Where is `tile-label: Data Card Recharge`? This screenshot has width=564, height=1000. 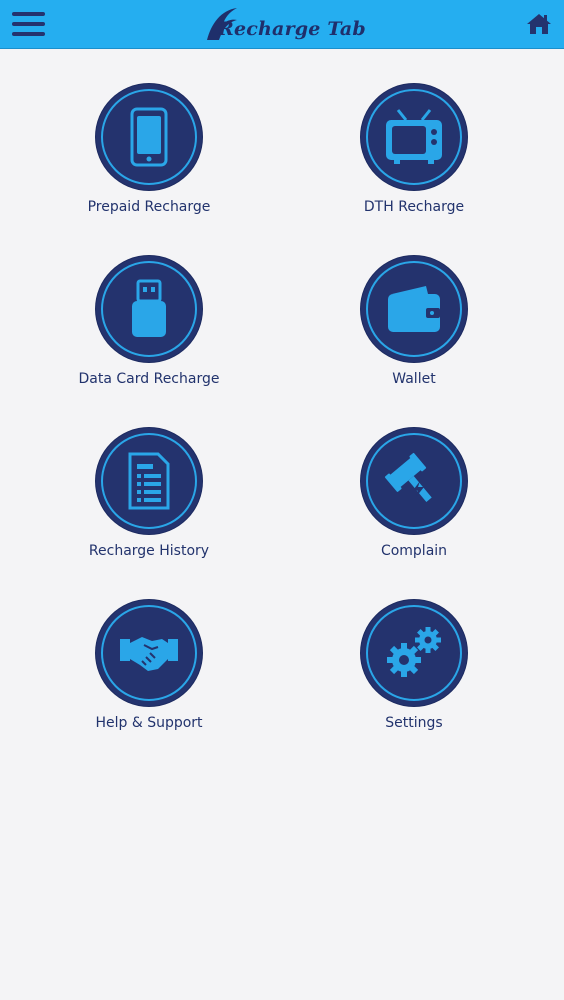
tile-label: Data Card Recharge is located at coordinates (149, 379).